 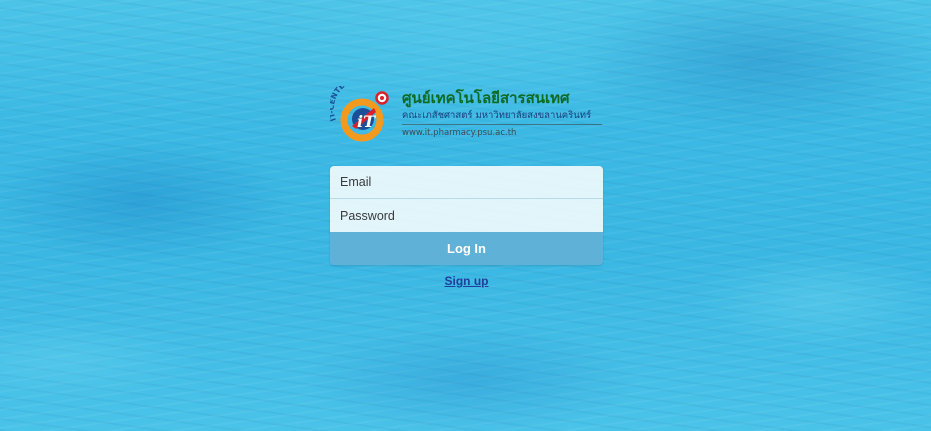 I want to click on password-field, so click(x=466, y=215).